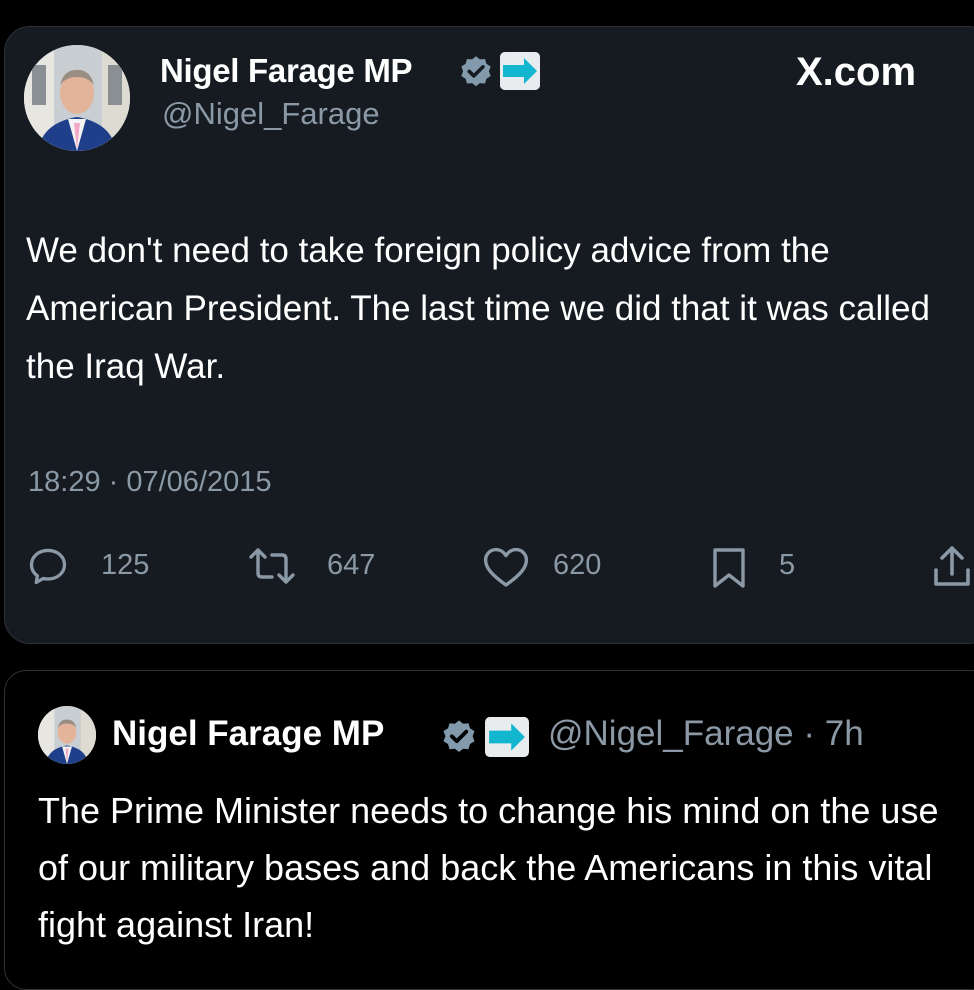  What do you see at coordinates (149, 482) in the screenshot?
I see `tweet-timestamp: 18:29 · 07/06/2015` at bounding box center [149, 482].